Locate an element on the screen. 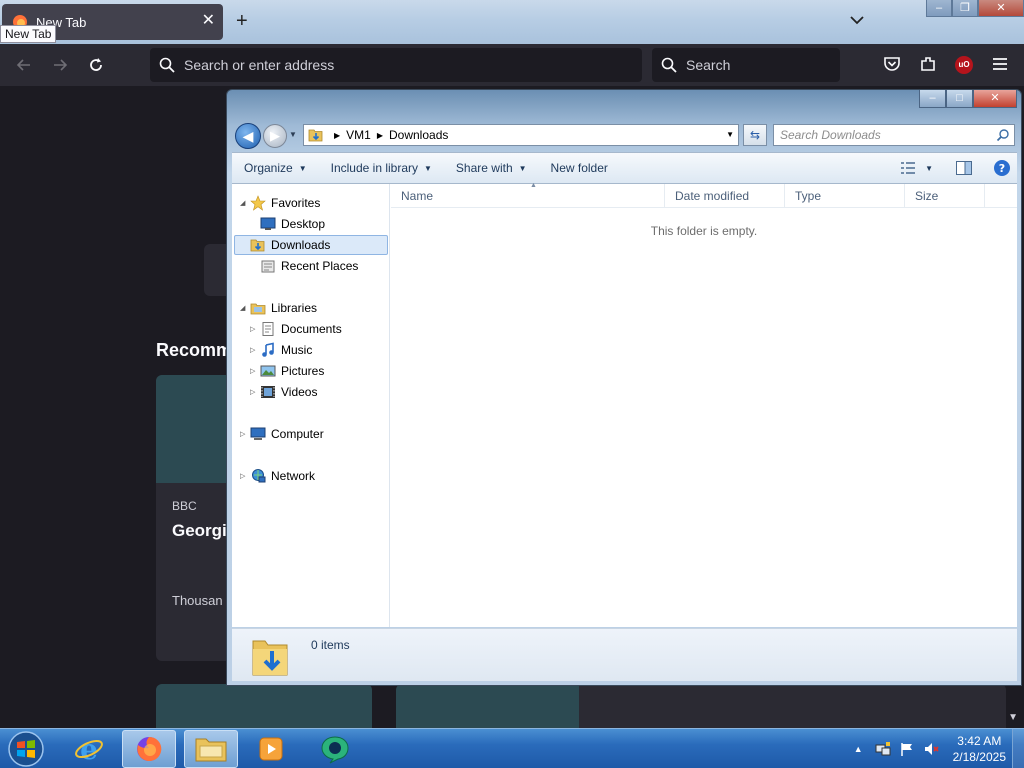 This screenshot has width=1024, height=768. nav-computer: ▷ Computer is located at coordinates (282, 434).